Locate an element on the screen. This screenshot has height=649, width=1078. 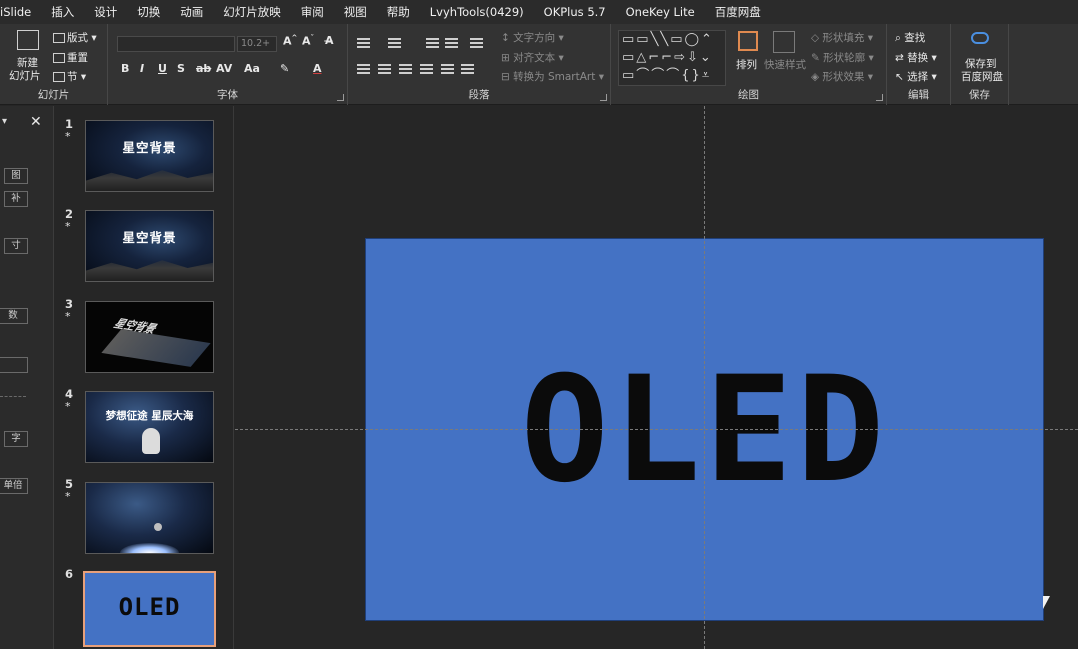
menu-design: 设计 is located at coordinates (105, 12).